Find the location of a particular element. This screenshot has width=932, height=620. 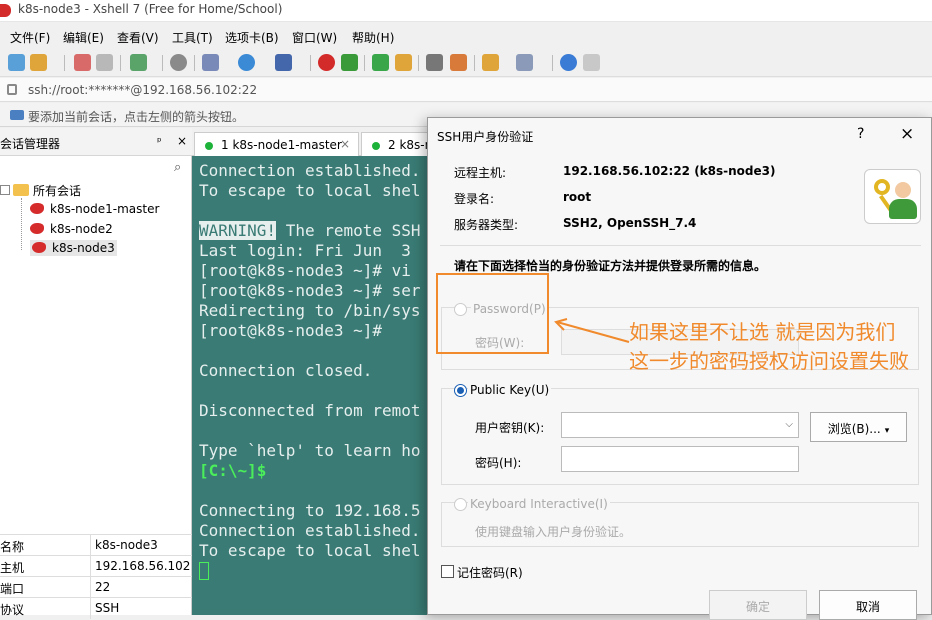

keyboard-icon is located at coordinates (434, 62).